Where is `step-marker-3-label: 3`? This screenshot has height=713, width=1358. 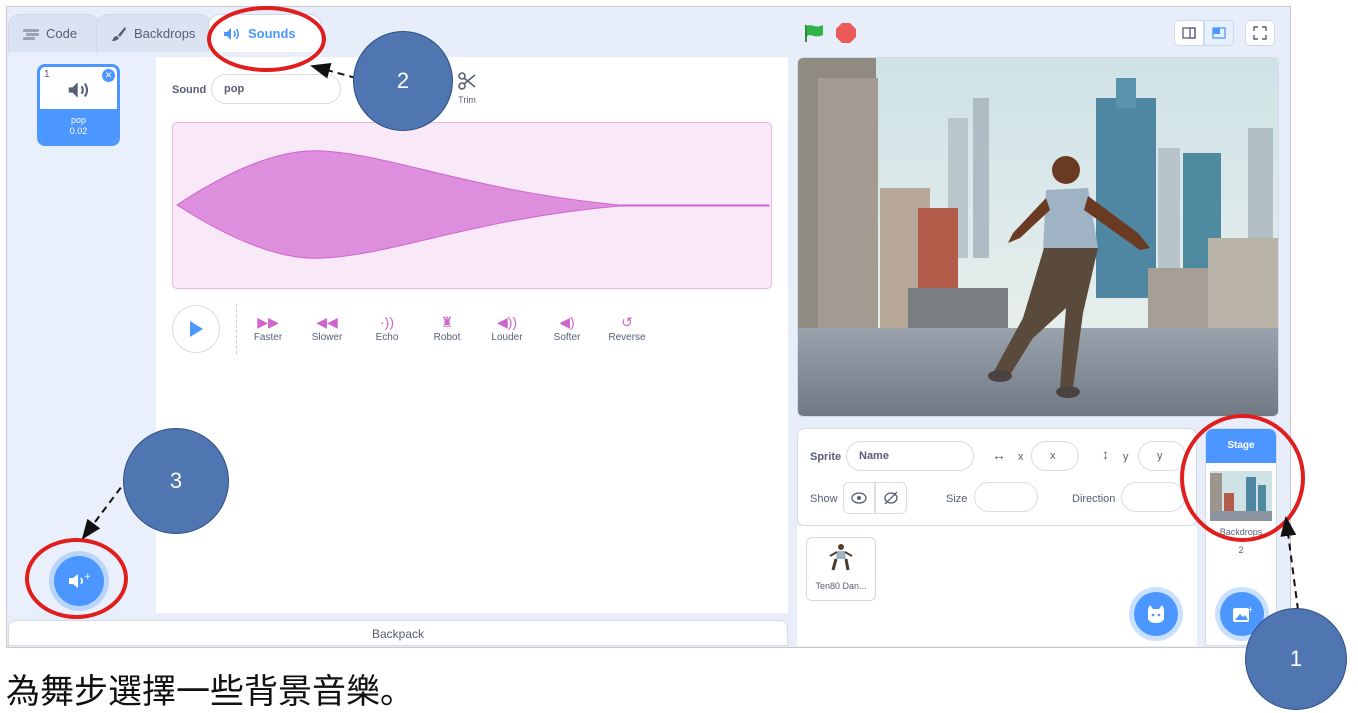
step-marker-3-label: 3 is located at coordinates (176, 480).